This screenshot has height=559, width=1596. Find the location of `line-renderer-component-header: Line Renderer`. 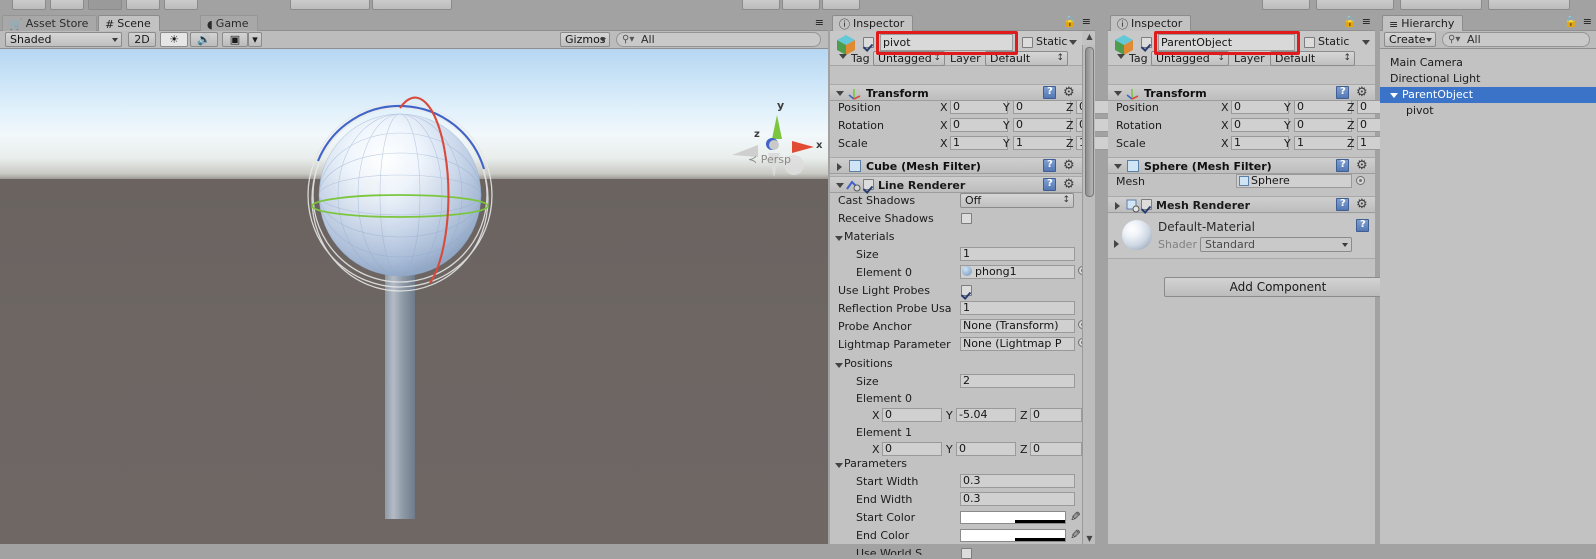

line-renderer-component-header: Line Renderer is located at coordinates (956, 184).